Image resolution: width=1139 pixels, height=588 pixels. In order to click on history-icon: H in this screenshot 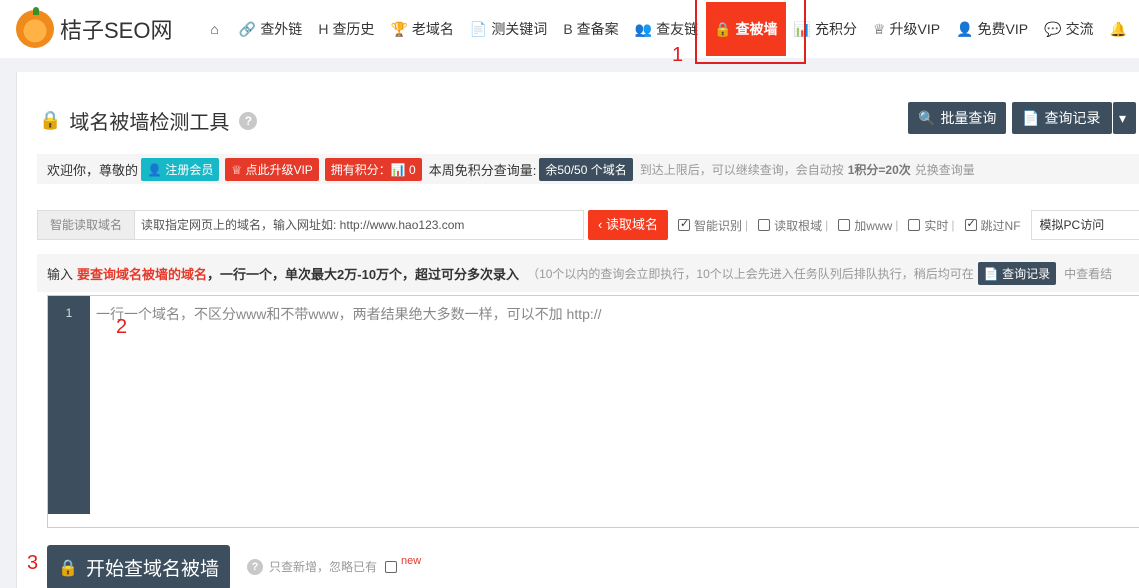, I will do `click(323, 29)`.